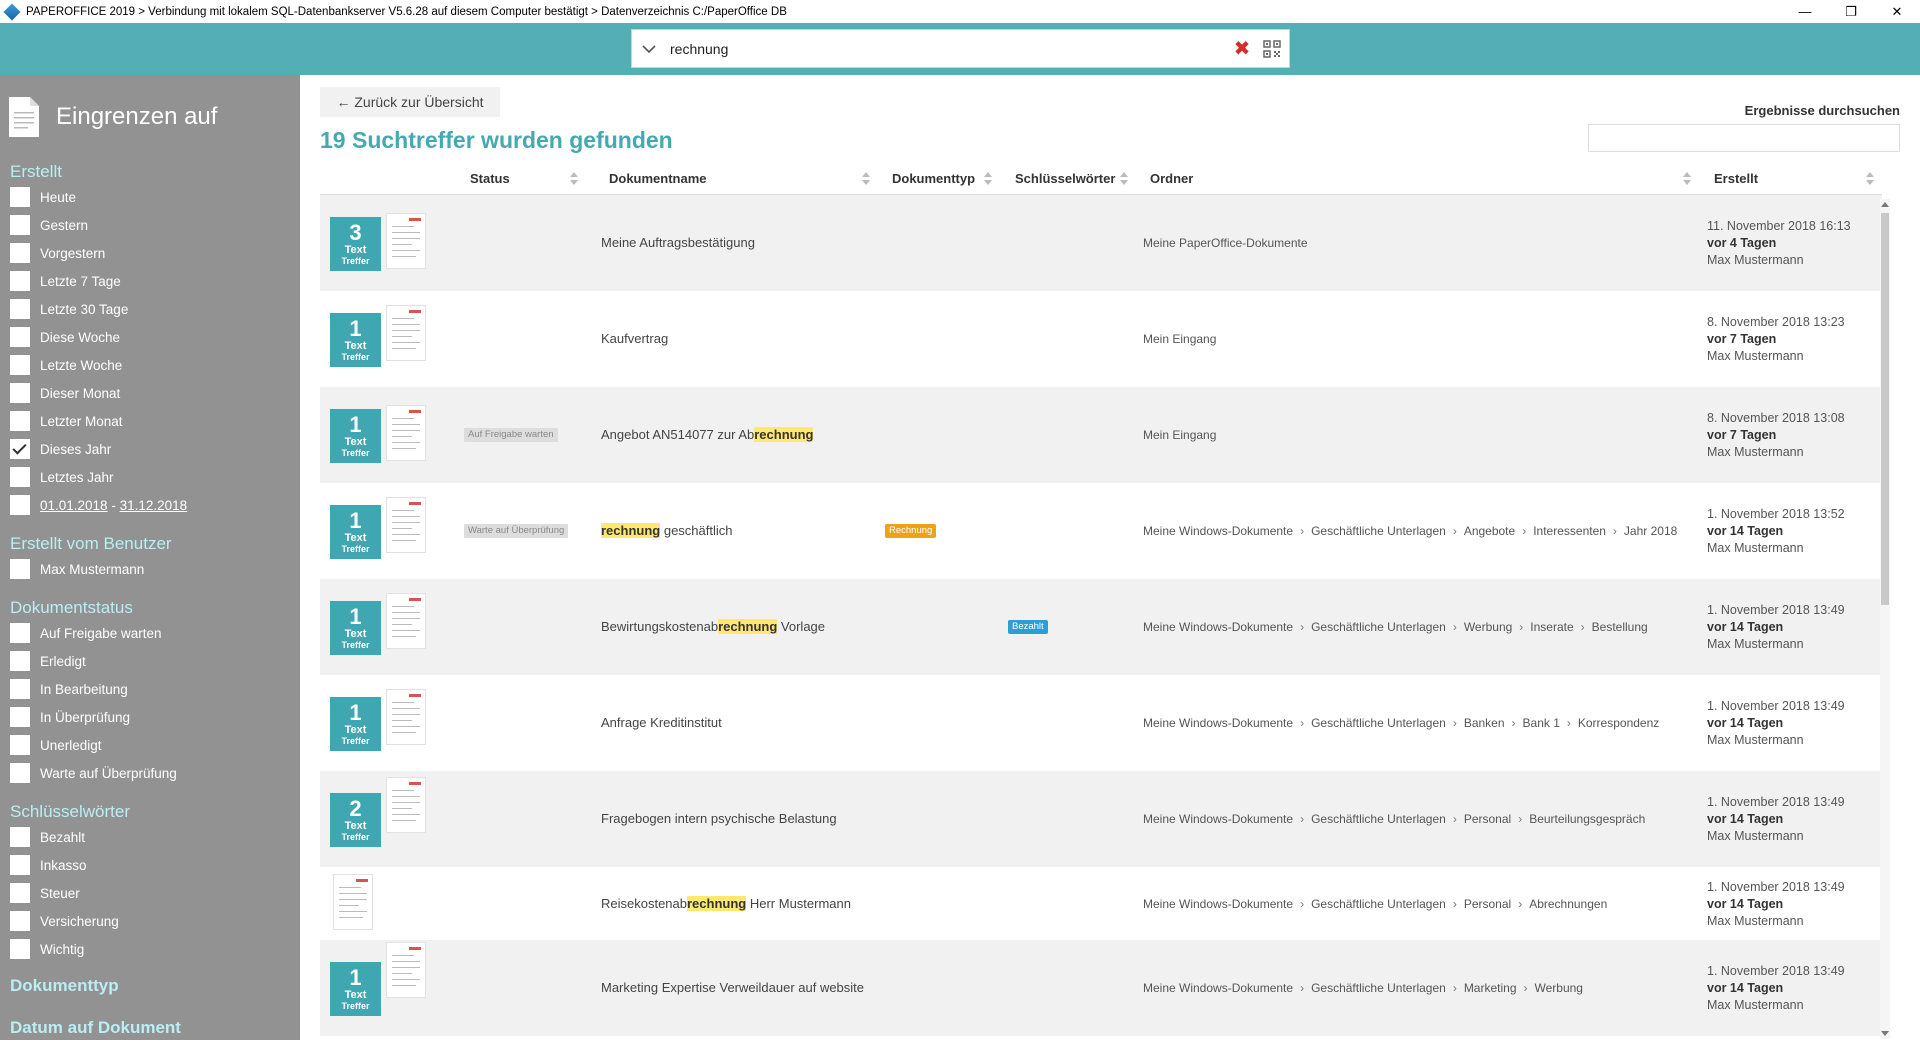  What do you see at coordinates (150, 337) in the screenshot?
I see `filter-option: Diese Woche` at bounding box center [150, 337].